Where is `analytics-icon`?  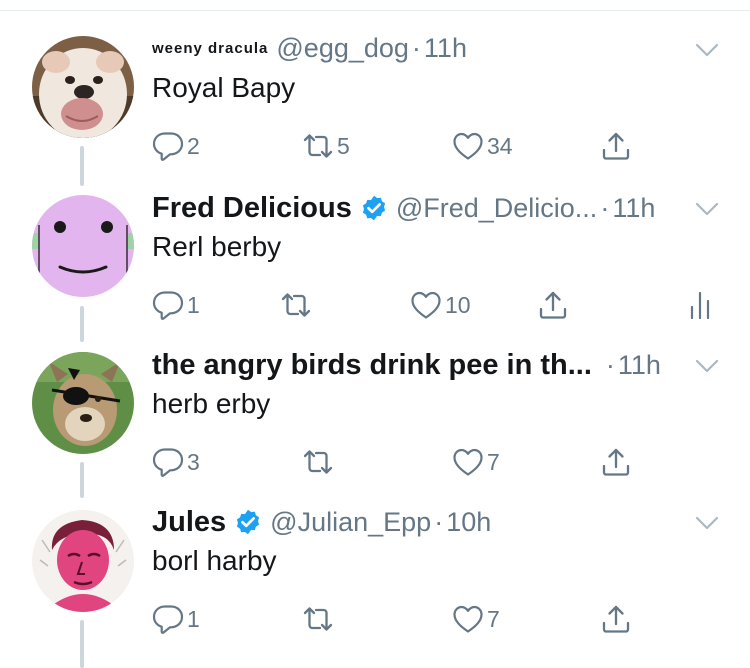
analytics-icon is located at coordinates (700, 305).